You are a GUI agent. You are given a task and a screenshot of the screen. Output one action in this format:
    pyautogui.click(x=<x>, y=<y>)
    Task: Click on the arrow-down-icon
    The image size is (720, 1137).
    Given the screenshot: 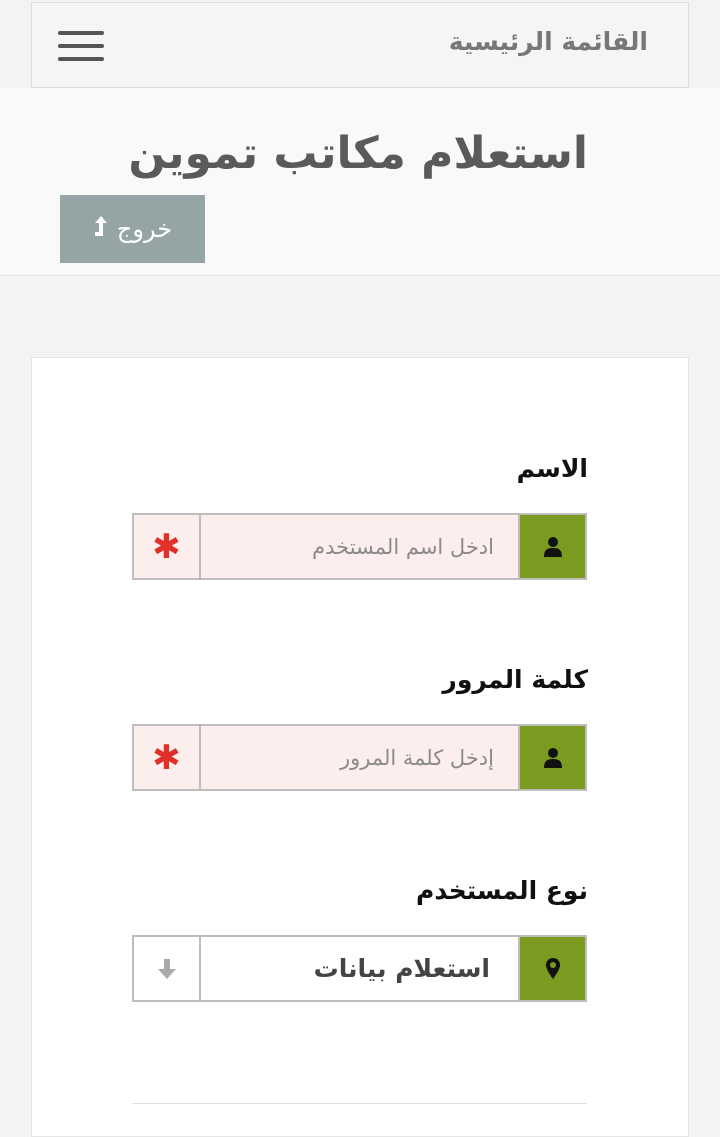 What is the action you would take?
    pyautogui.click(x=167, y=968)
    